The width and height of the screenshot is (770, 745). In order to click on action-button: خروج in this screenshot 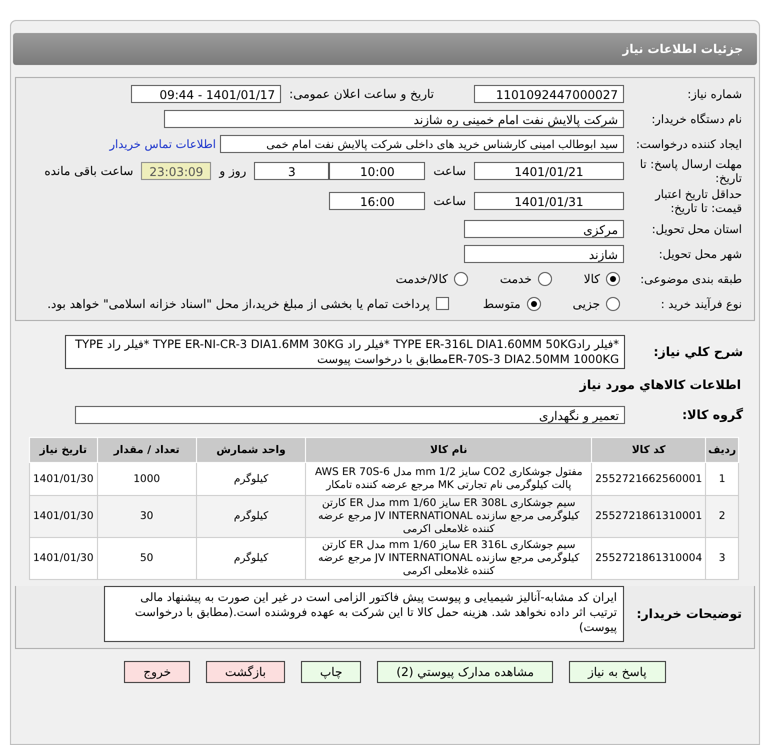, I will do `click(157, 672)`.